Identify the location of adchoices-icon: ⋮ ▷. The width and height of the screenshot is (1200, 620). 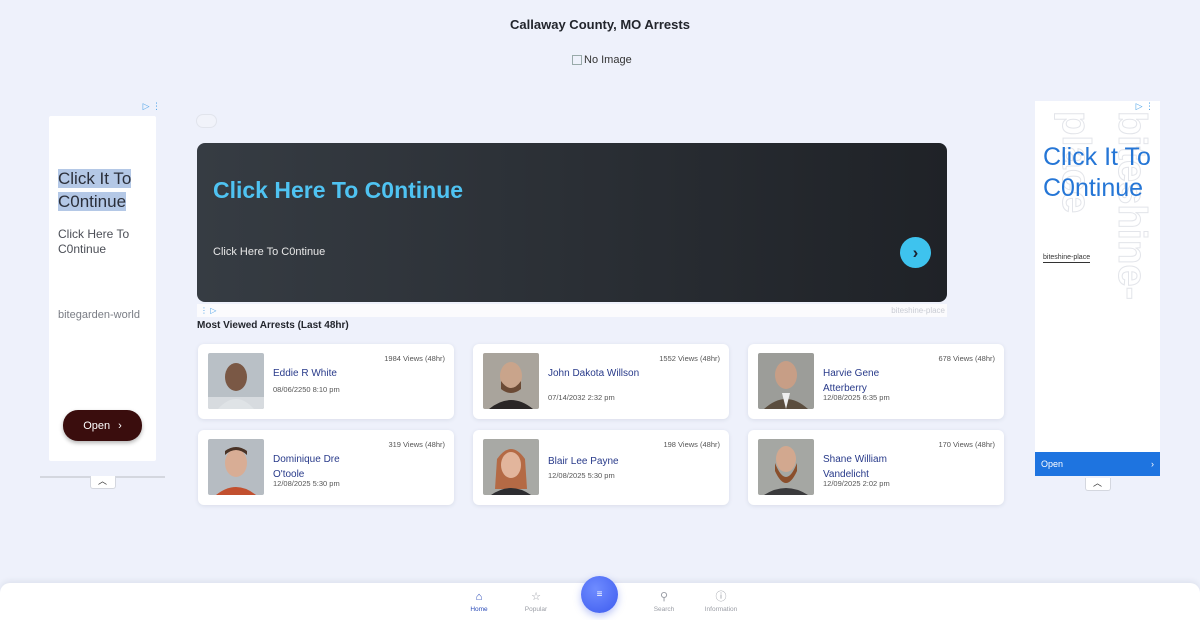
(208, 310).